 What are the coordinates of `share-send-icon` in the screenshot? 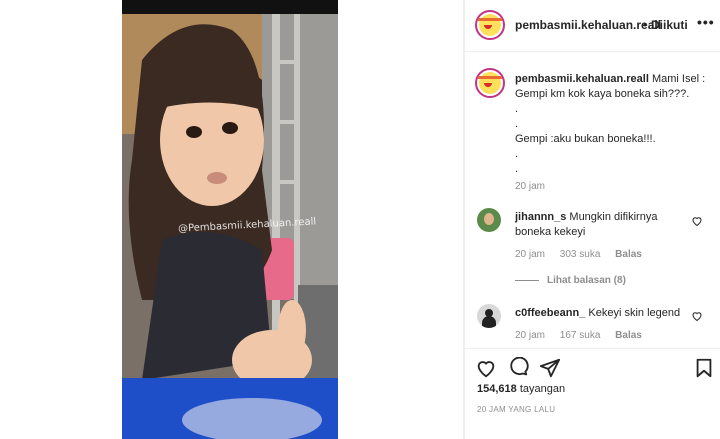 It's located at (550, 368).